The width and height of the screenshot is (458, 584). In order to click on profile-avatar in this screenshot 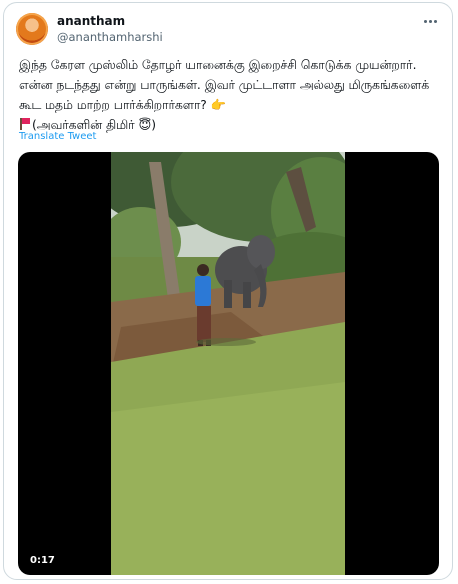, I will do `click(32, 29)`.